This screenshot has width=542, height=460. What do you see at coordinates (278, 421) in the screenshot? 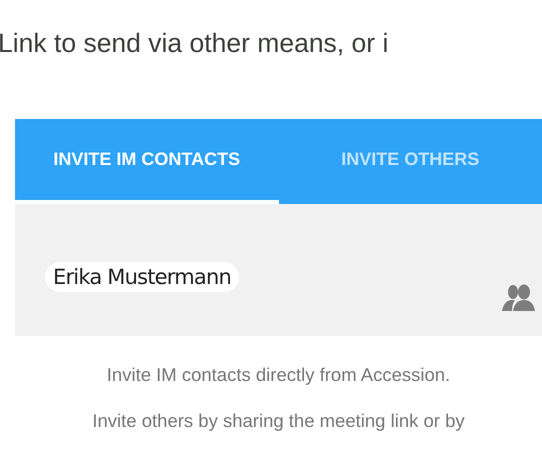
I see `hint-text: Invite others by sharing the meeting link or by` at bounding box center [278, 421].